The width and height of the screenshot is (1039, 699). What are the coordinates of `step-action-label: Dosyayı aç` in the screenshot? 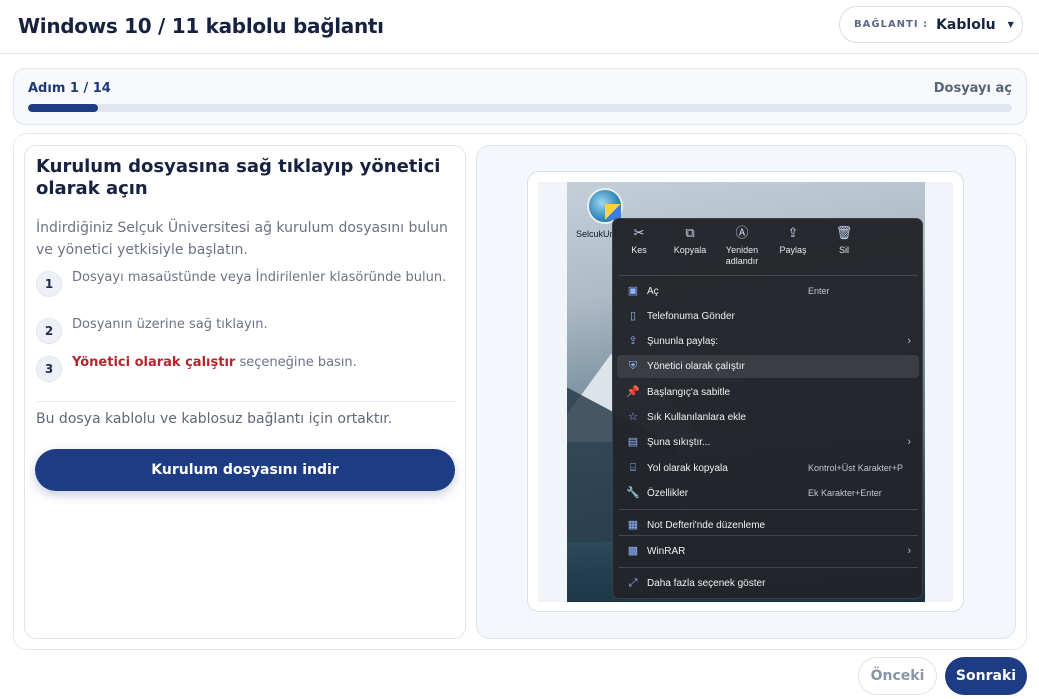 It's located at (972, 88).